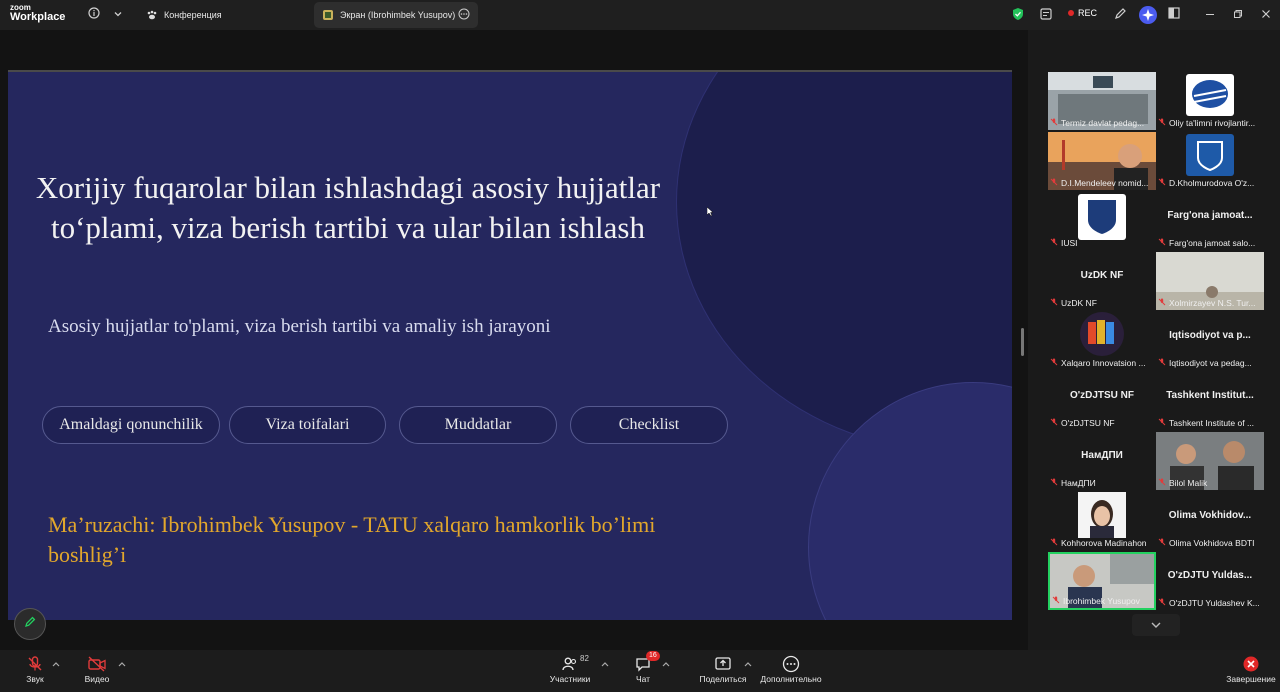 The height and width of the screenshot is (692, 1280). I want to click on info-icon, so click(94, 15).